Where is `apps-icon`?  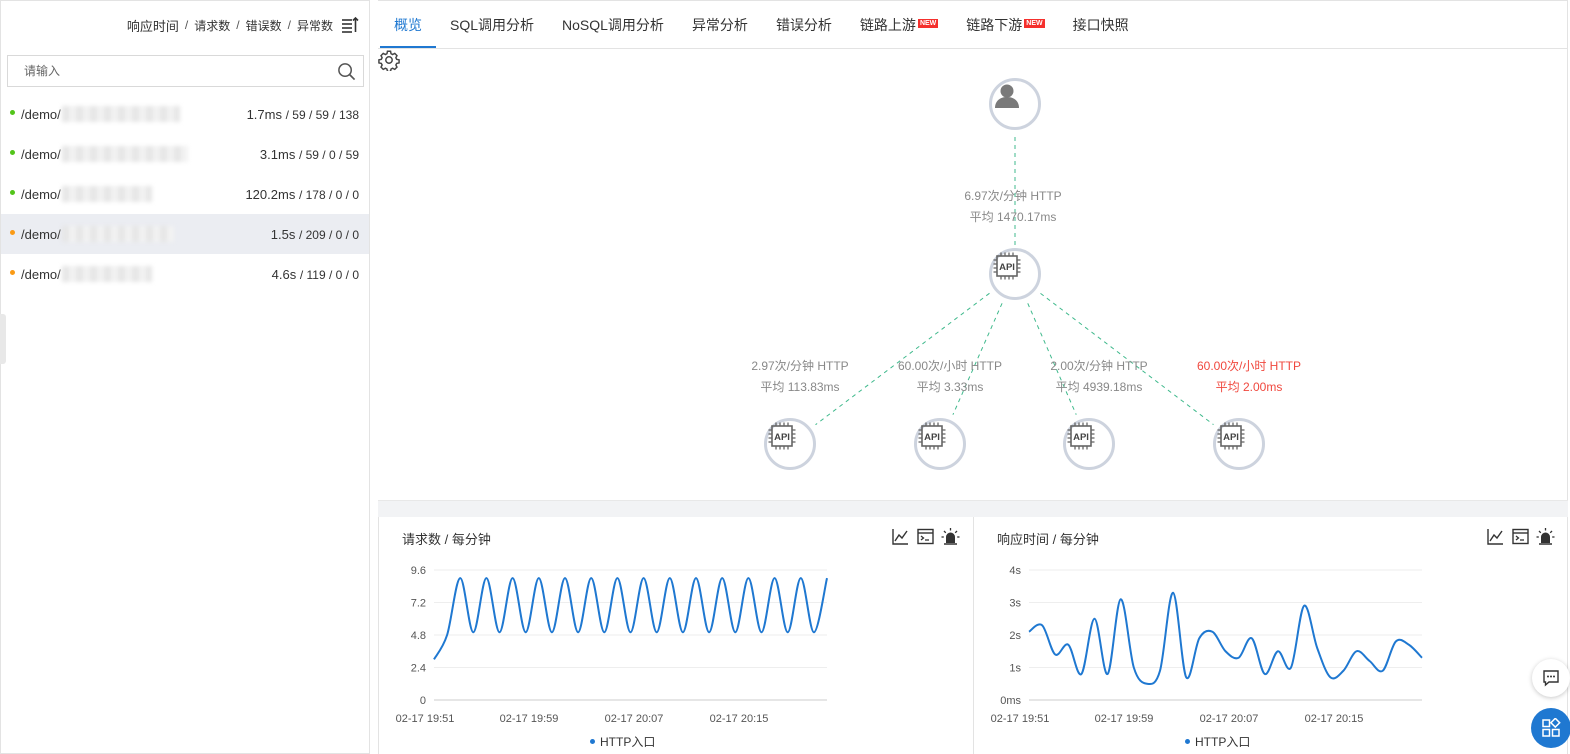 apps-icon is located at coordinates (1551, 727).